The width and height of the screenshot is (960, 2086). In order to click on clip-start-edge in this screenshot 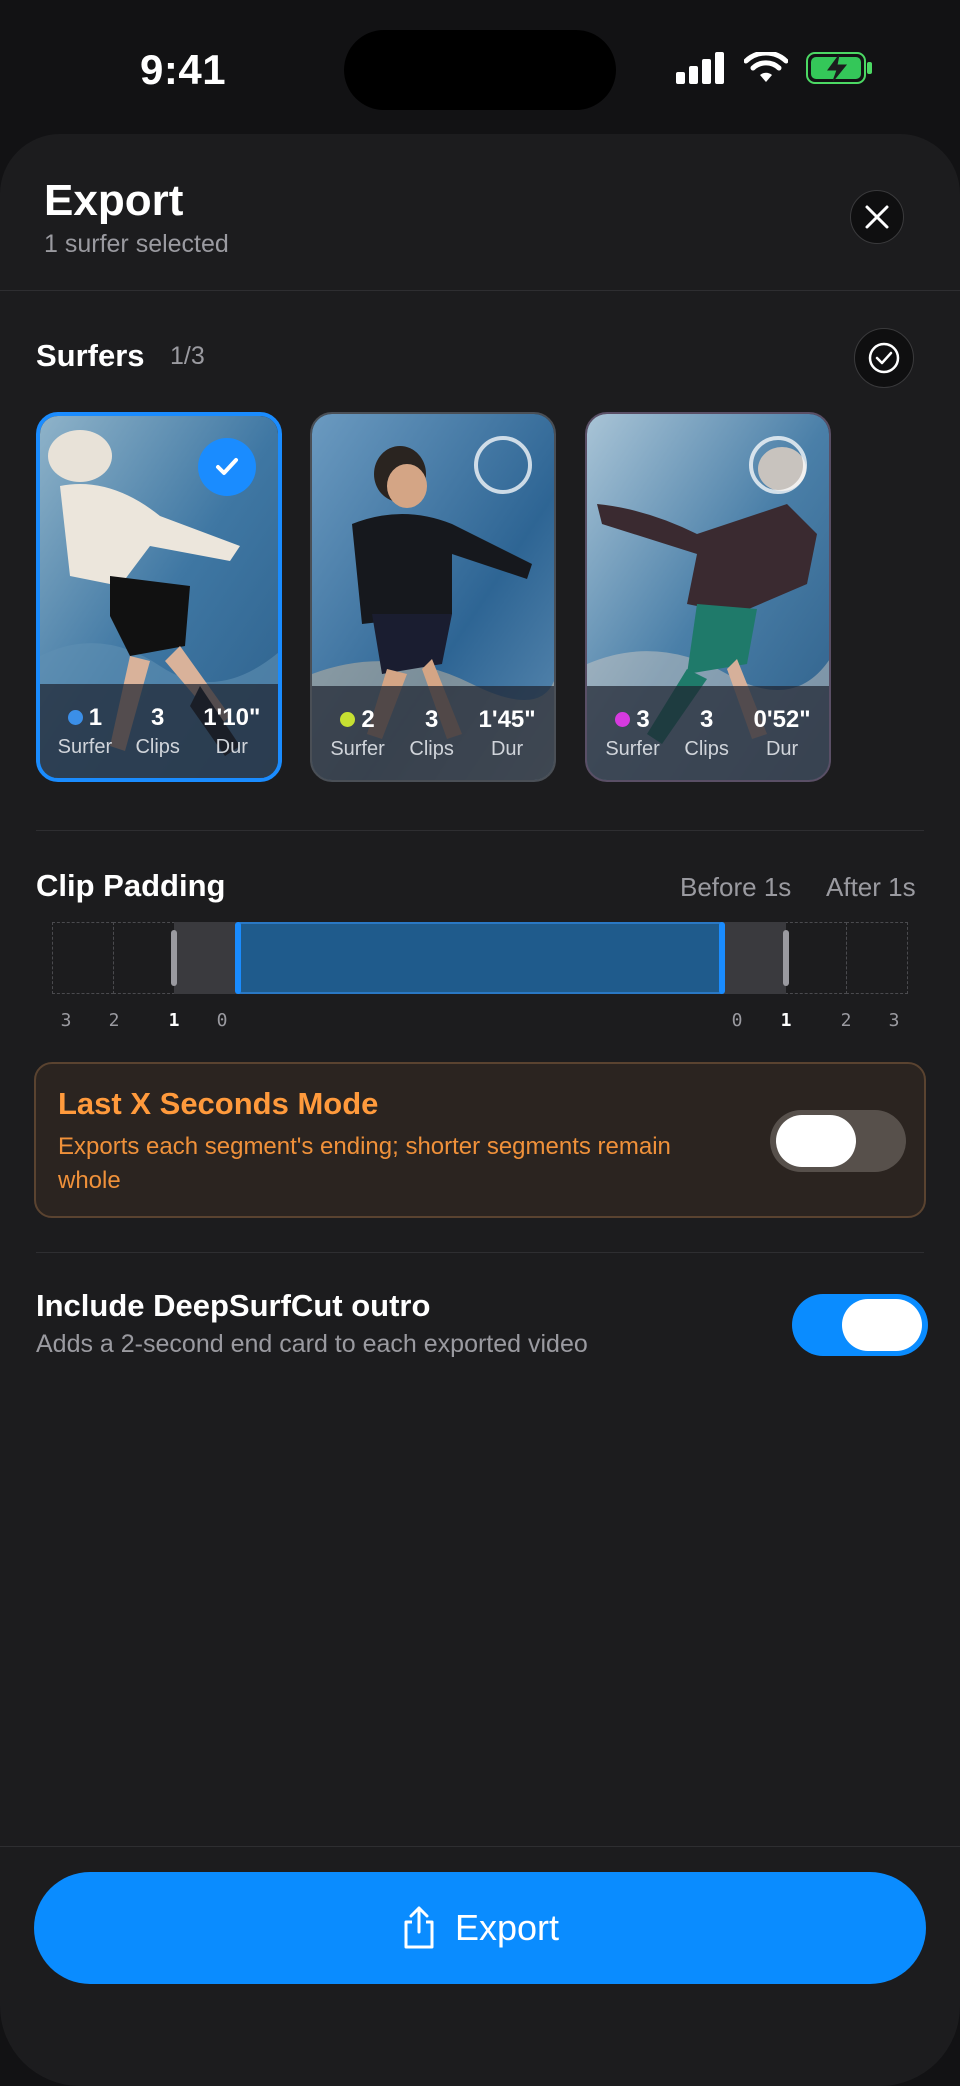, I will do `click(238, 958)`.